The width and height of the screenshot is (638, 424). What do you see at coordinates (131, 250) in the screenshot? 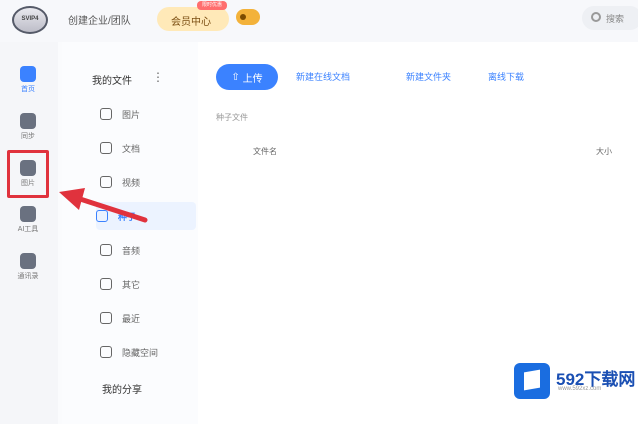
I see `folder-item-label: 音频` at bounding box center [131, 250].